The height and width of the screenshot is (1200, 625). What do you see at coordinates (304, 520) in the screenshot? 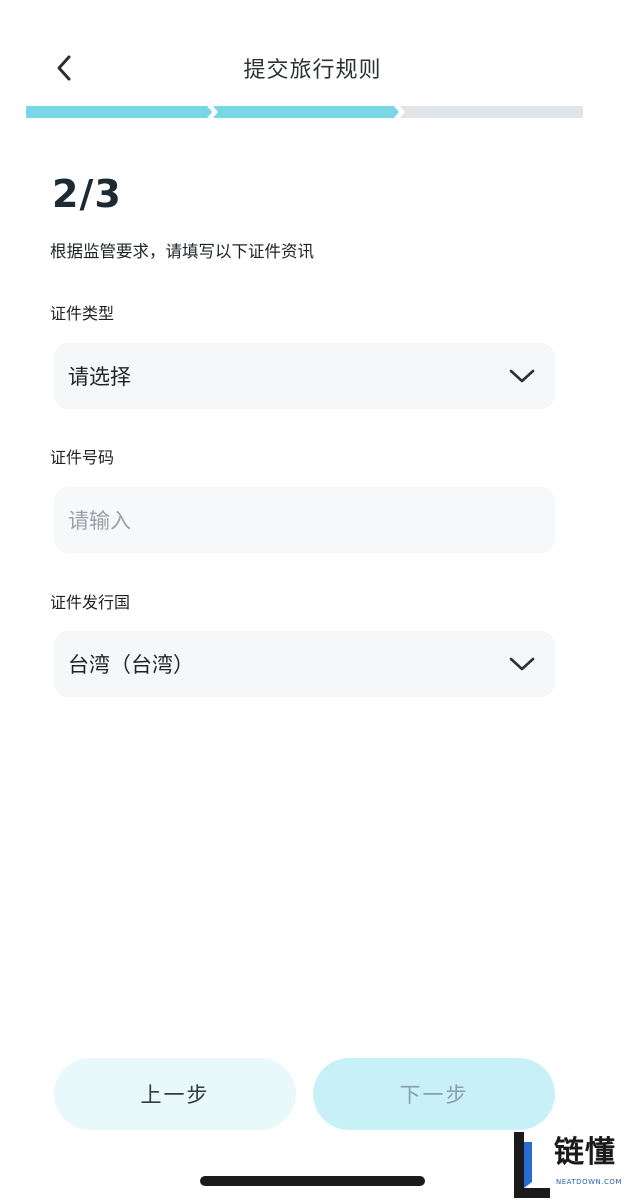
I see `id-number-input: 请输入` at bounding box center [304, 520].